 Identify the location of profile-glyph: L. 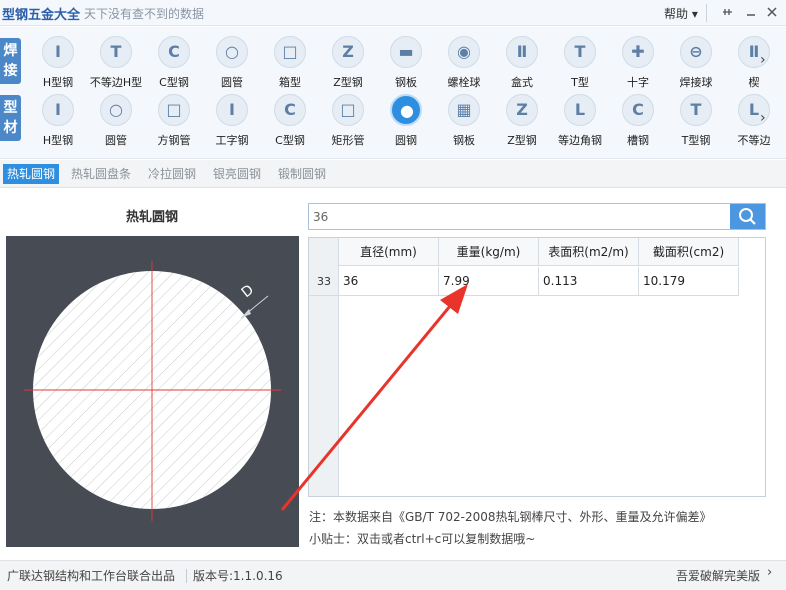
(580, 109).